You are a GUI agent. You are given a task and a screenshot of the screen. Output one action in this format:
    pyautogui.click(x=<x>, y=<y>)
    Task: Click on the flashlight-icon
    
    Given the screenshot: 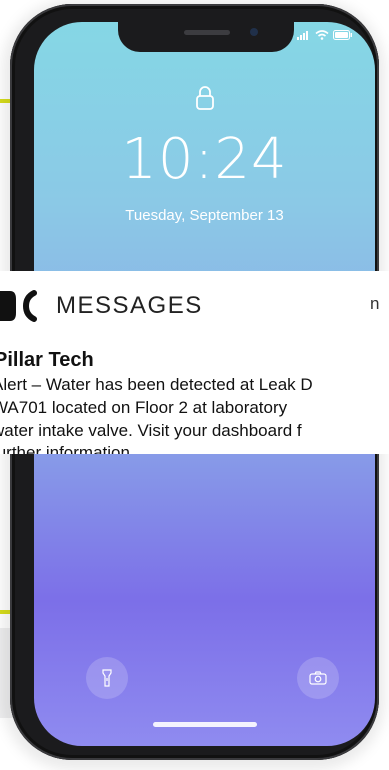 What is the action you would take?
    pyautogui.click(x=107, y=678)
    